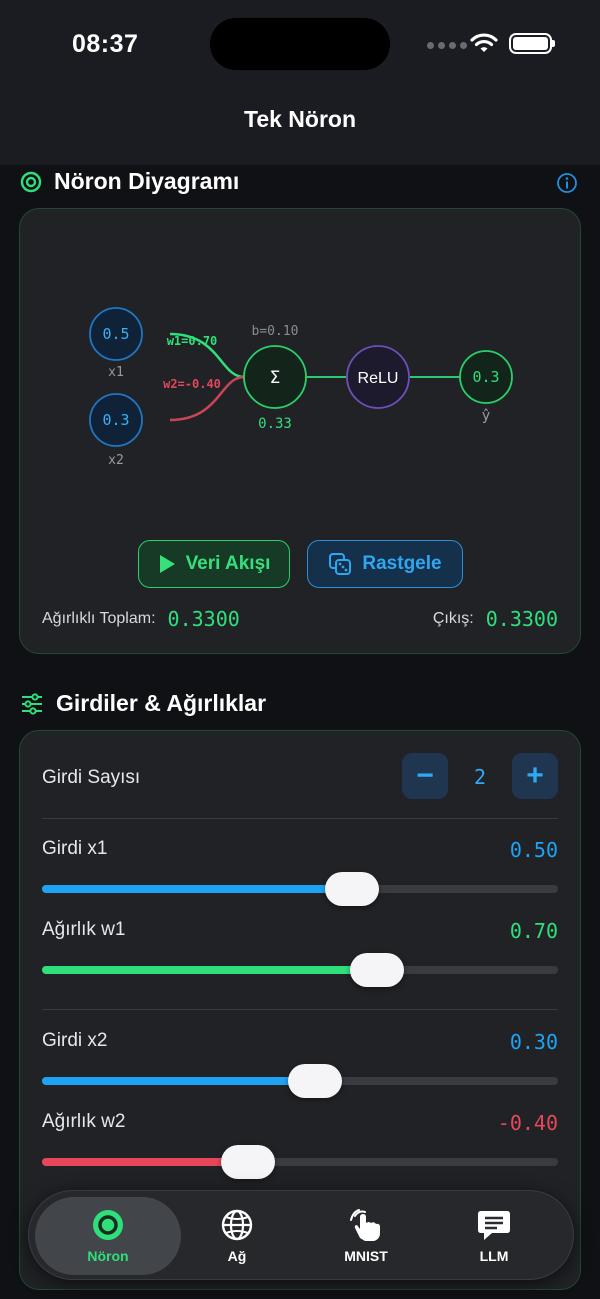 This screenshot has height=1299, width=600. Describe the element at coordinates (179, 1081) in the screenshot. I see `input-x2-slider-fill` at that location.